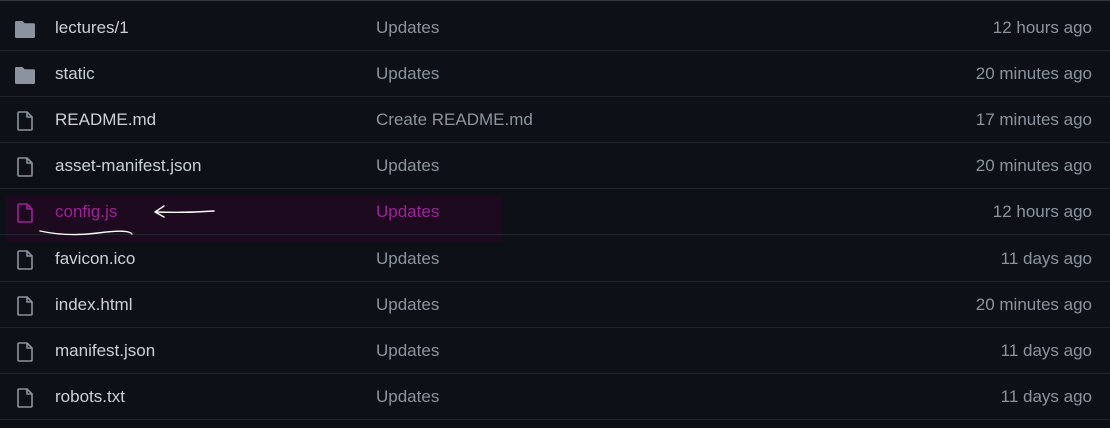 This screenshot has height=428, width=1110. What do you see at coordinates (105, 351) in the screenshot?
I see `file-name-link: manifest.json` at bounding box center [105, 351].